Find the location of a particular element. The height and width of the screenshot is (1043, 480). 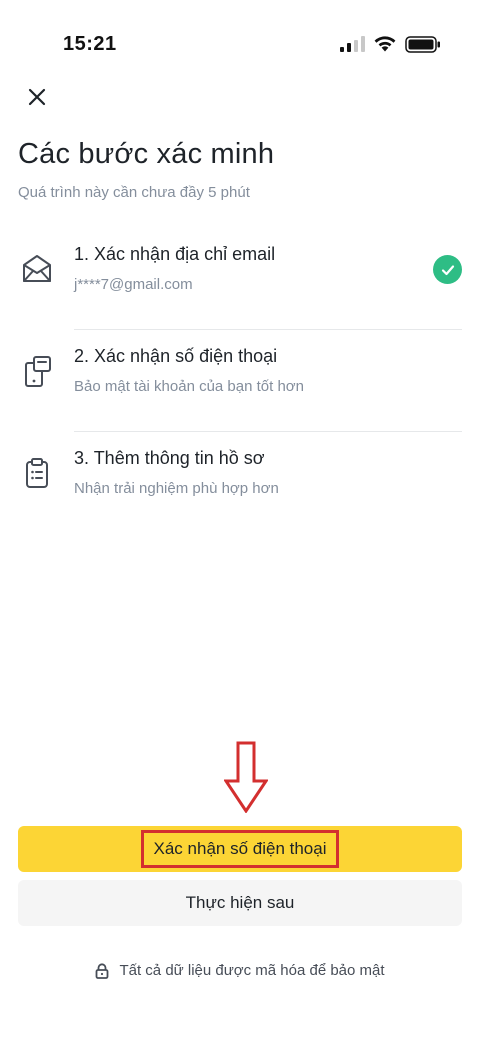

down-arrow-annotation is located at coordinates (246, 777).